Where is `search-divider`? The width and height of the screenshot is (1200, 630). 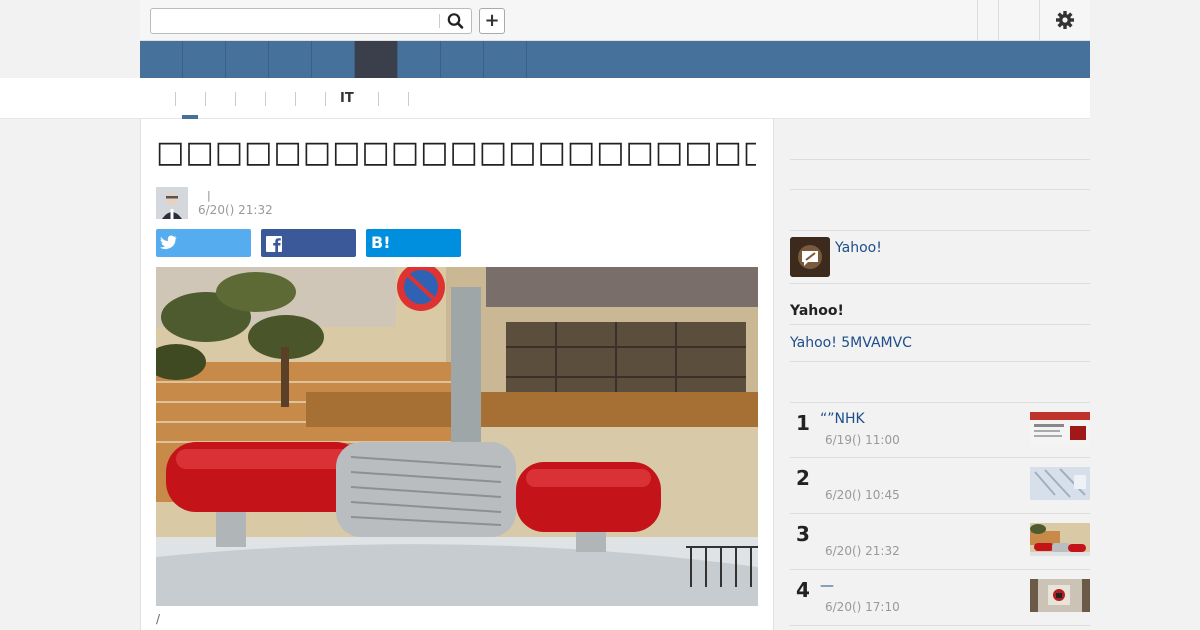 search-divider is located at coordinates (439, 21).